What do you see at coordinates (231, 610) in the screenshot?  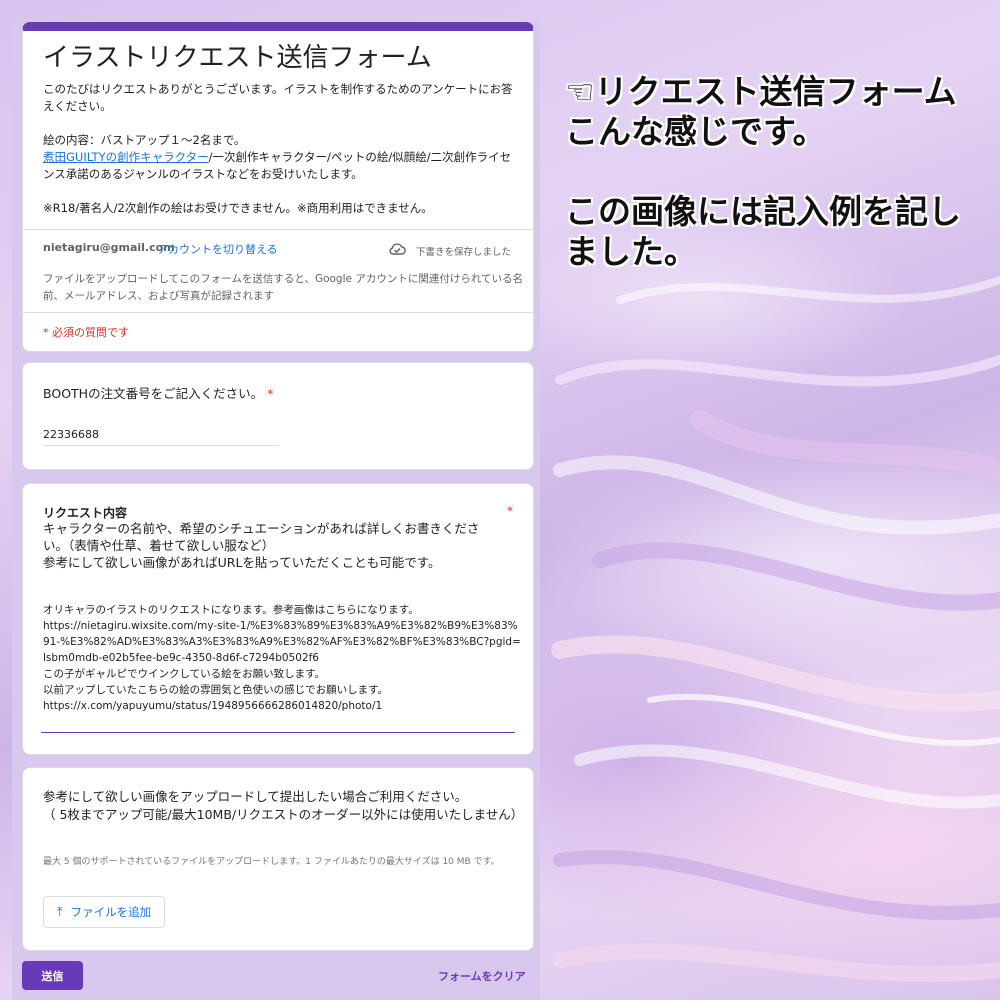 I see `answer-line: オリキャラのイラストのリクエストになります。参考画像はこちらになります。` at bounding box center [231, 610].